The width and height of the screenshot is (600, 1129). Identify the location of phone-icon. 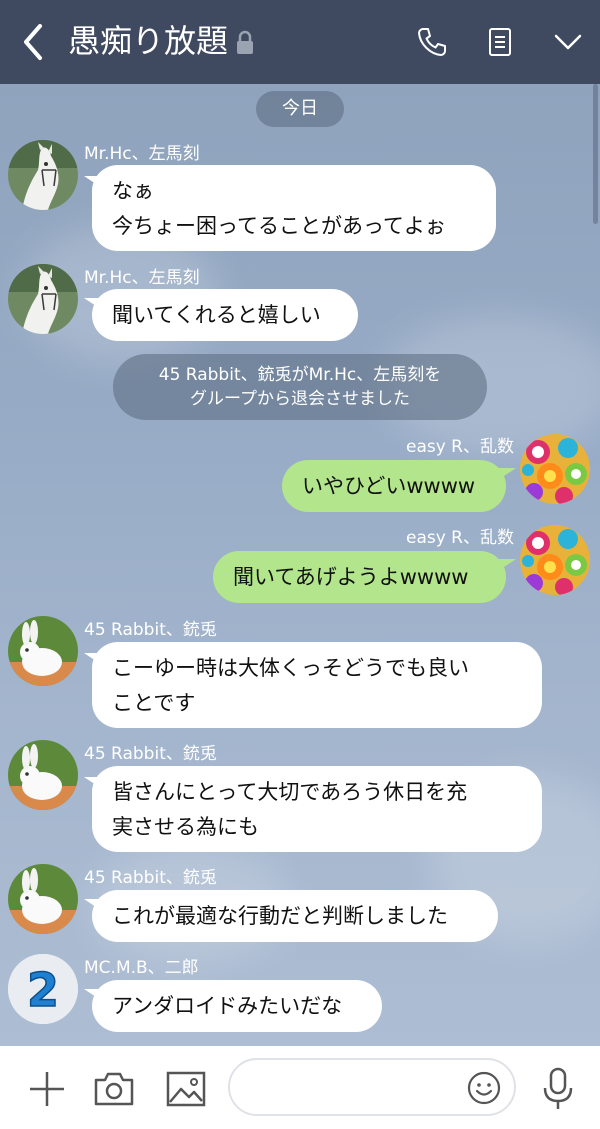
(432, 42).